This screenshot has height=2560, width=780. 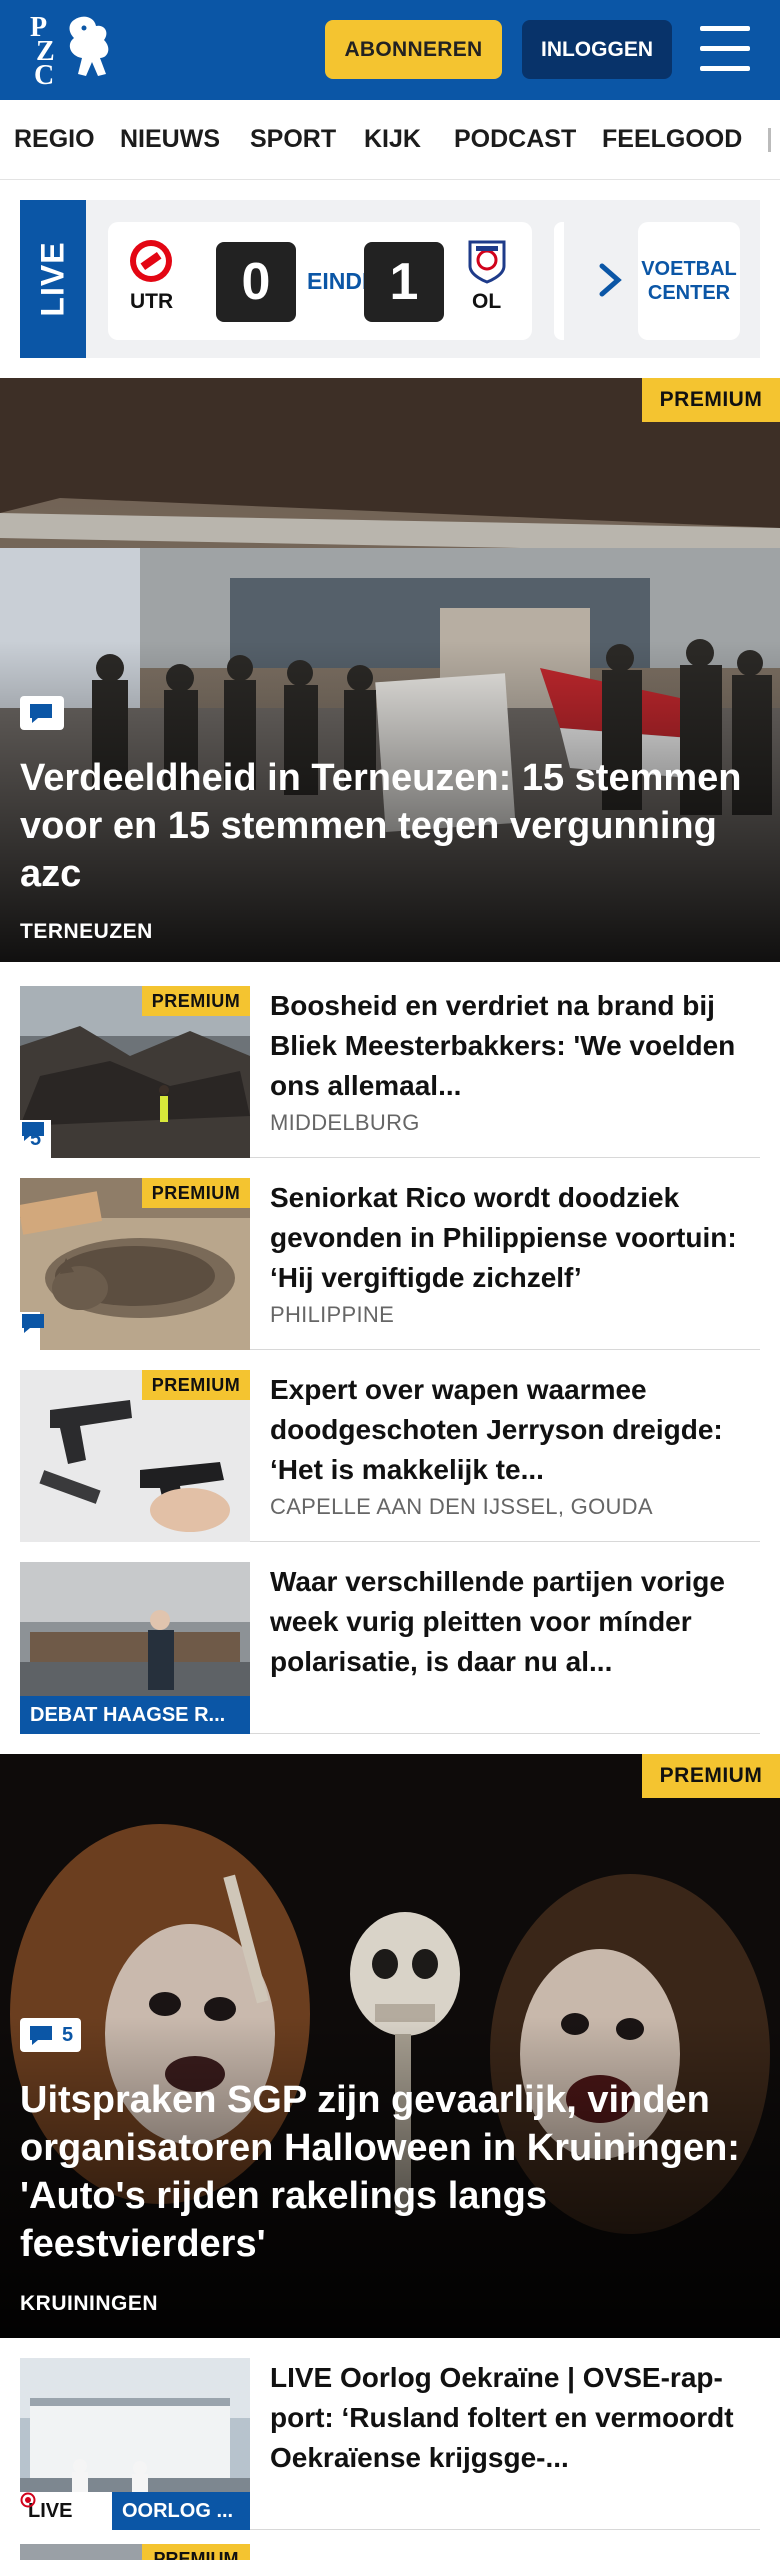 I want to click on article-location: CAPELLE AAN DEN IJSSEL, GOUDA, so click(x=461, y=1506).